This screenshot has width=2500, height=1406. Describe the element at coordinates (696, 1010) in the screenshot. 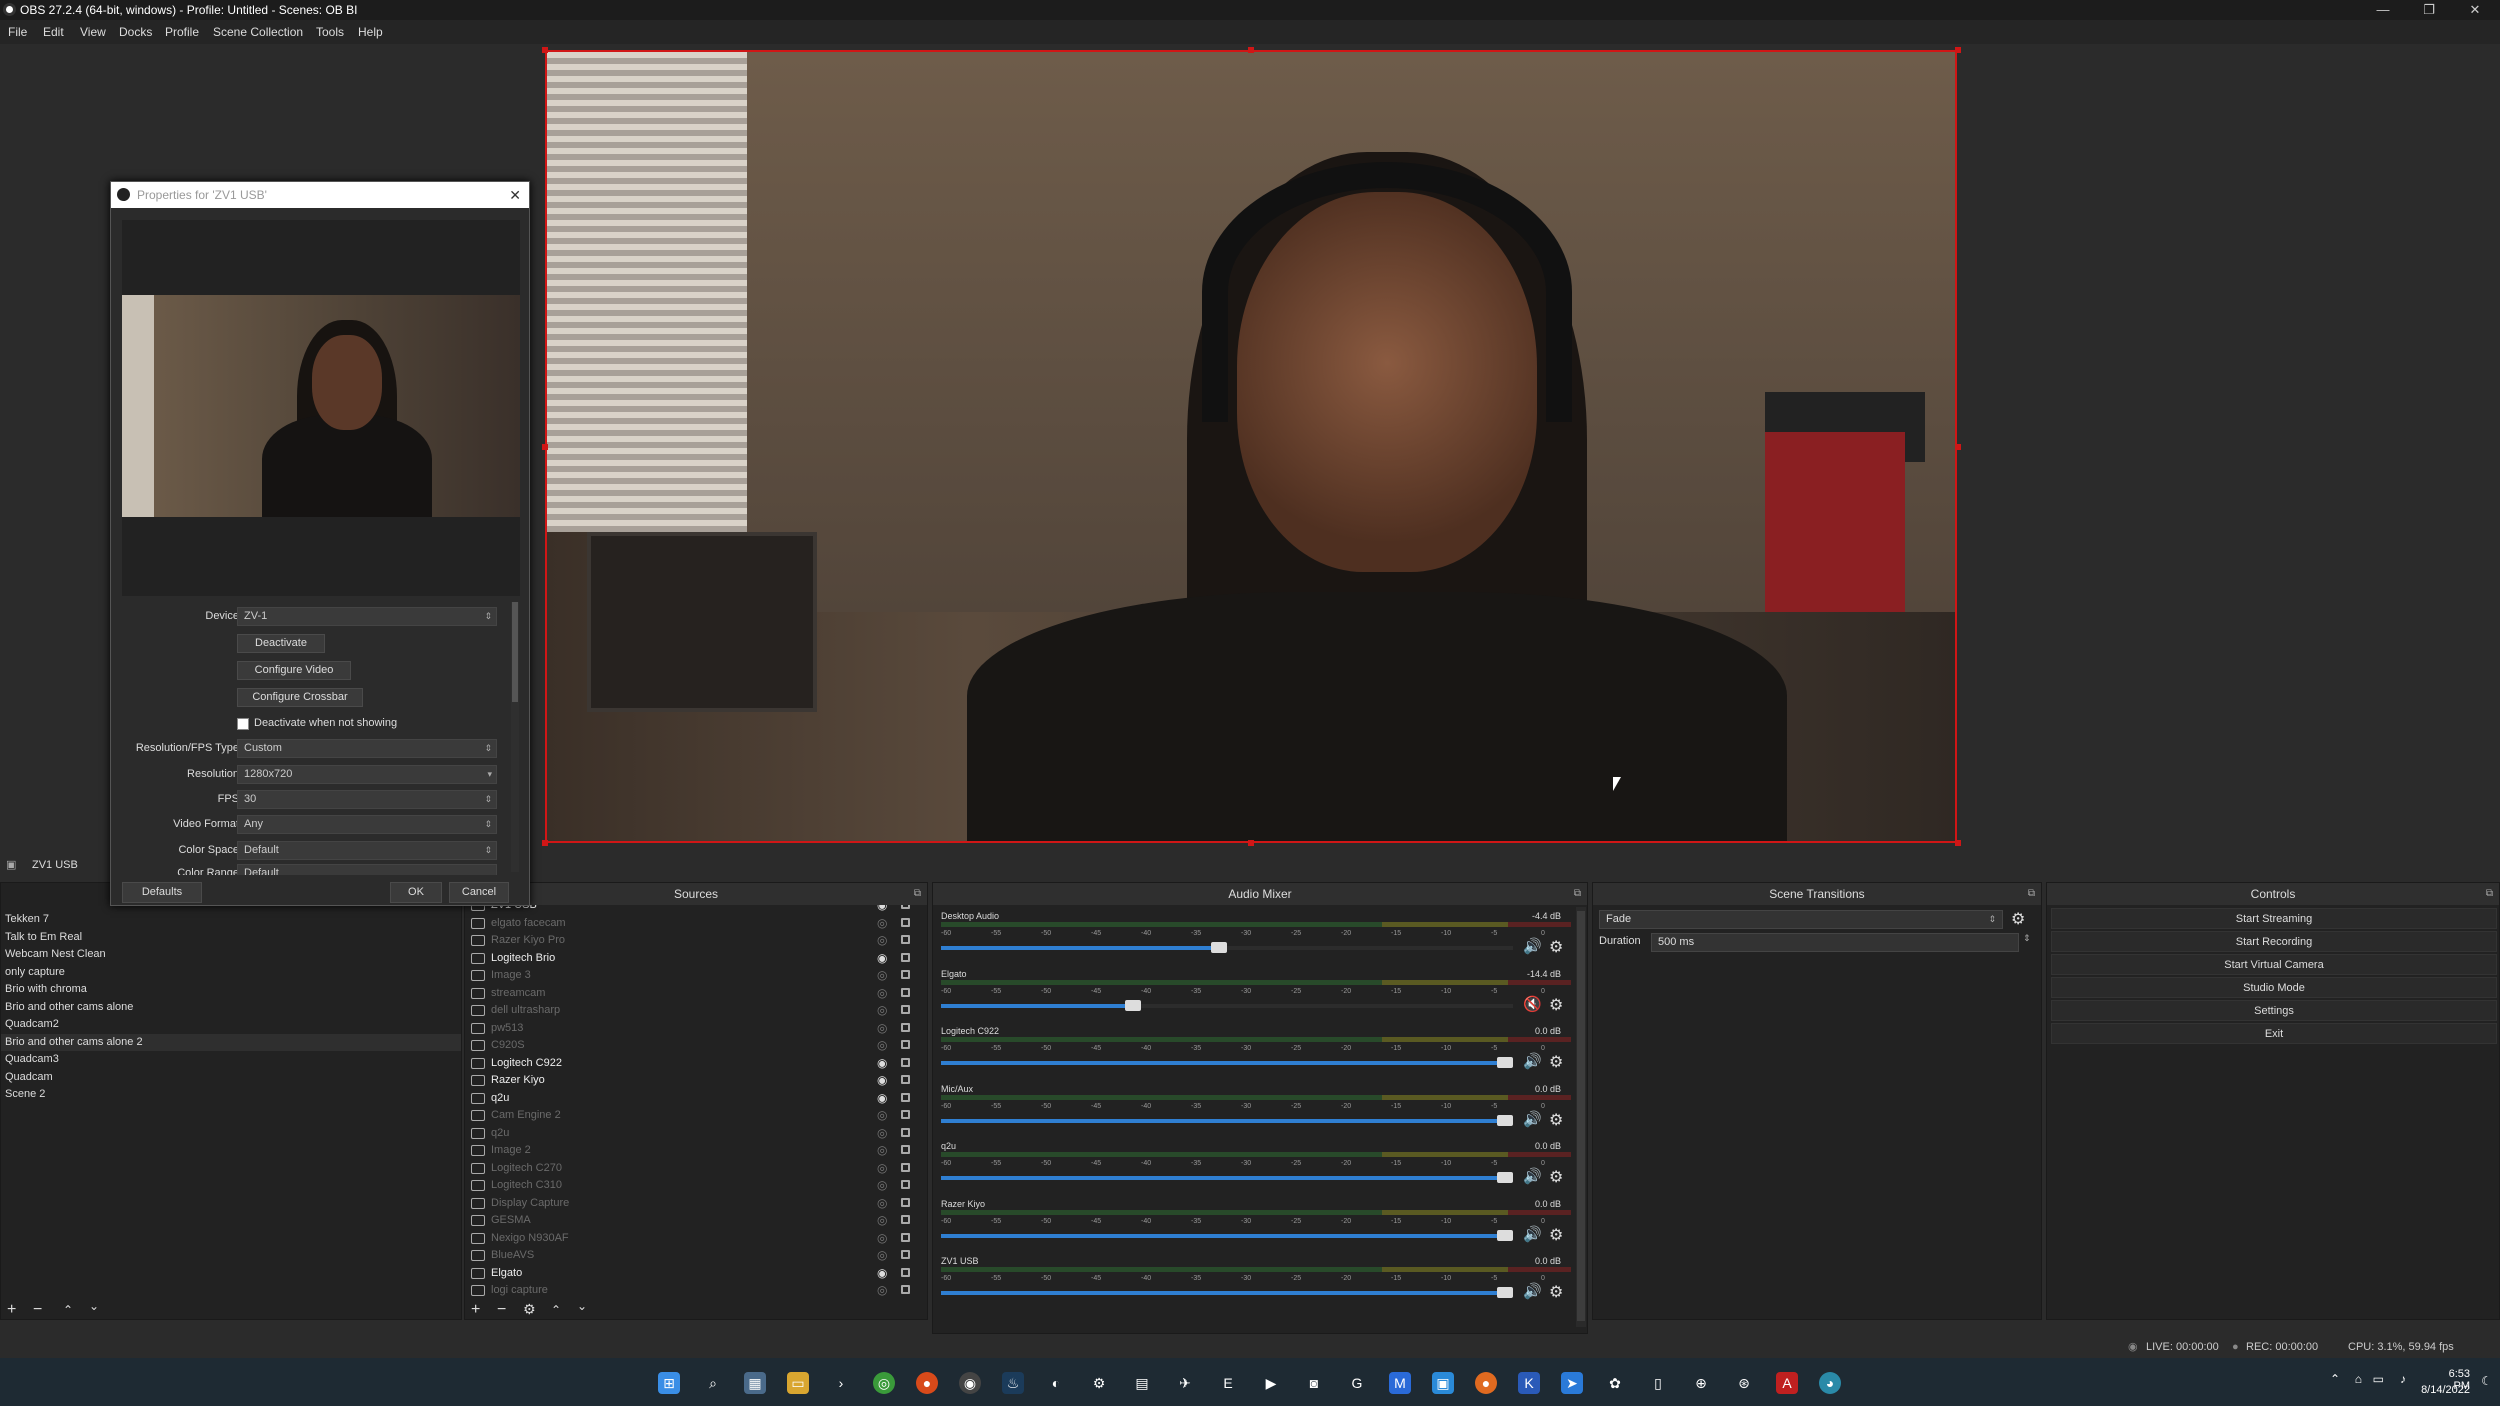

I see `source-item: dell ultrasharp ◎` at that location.